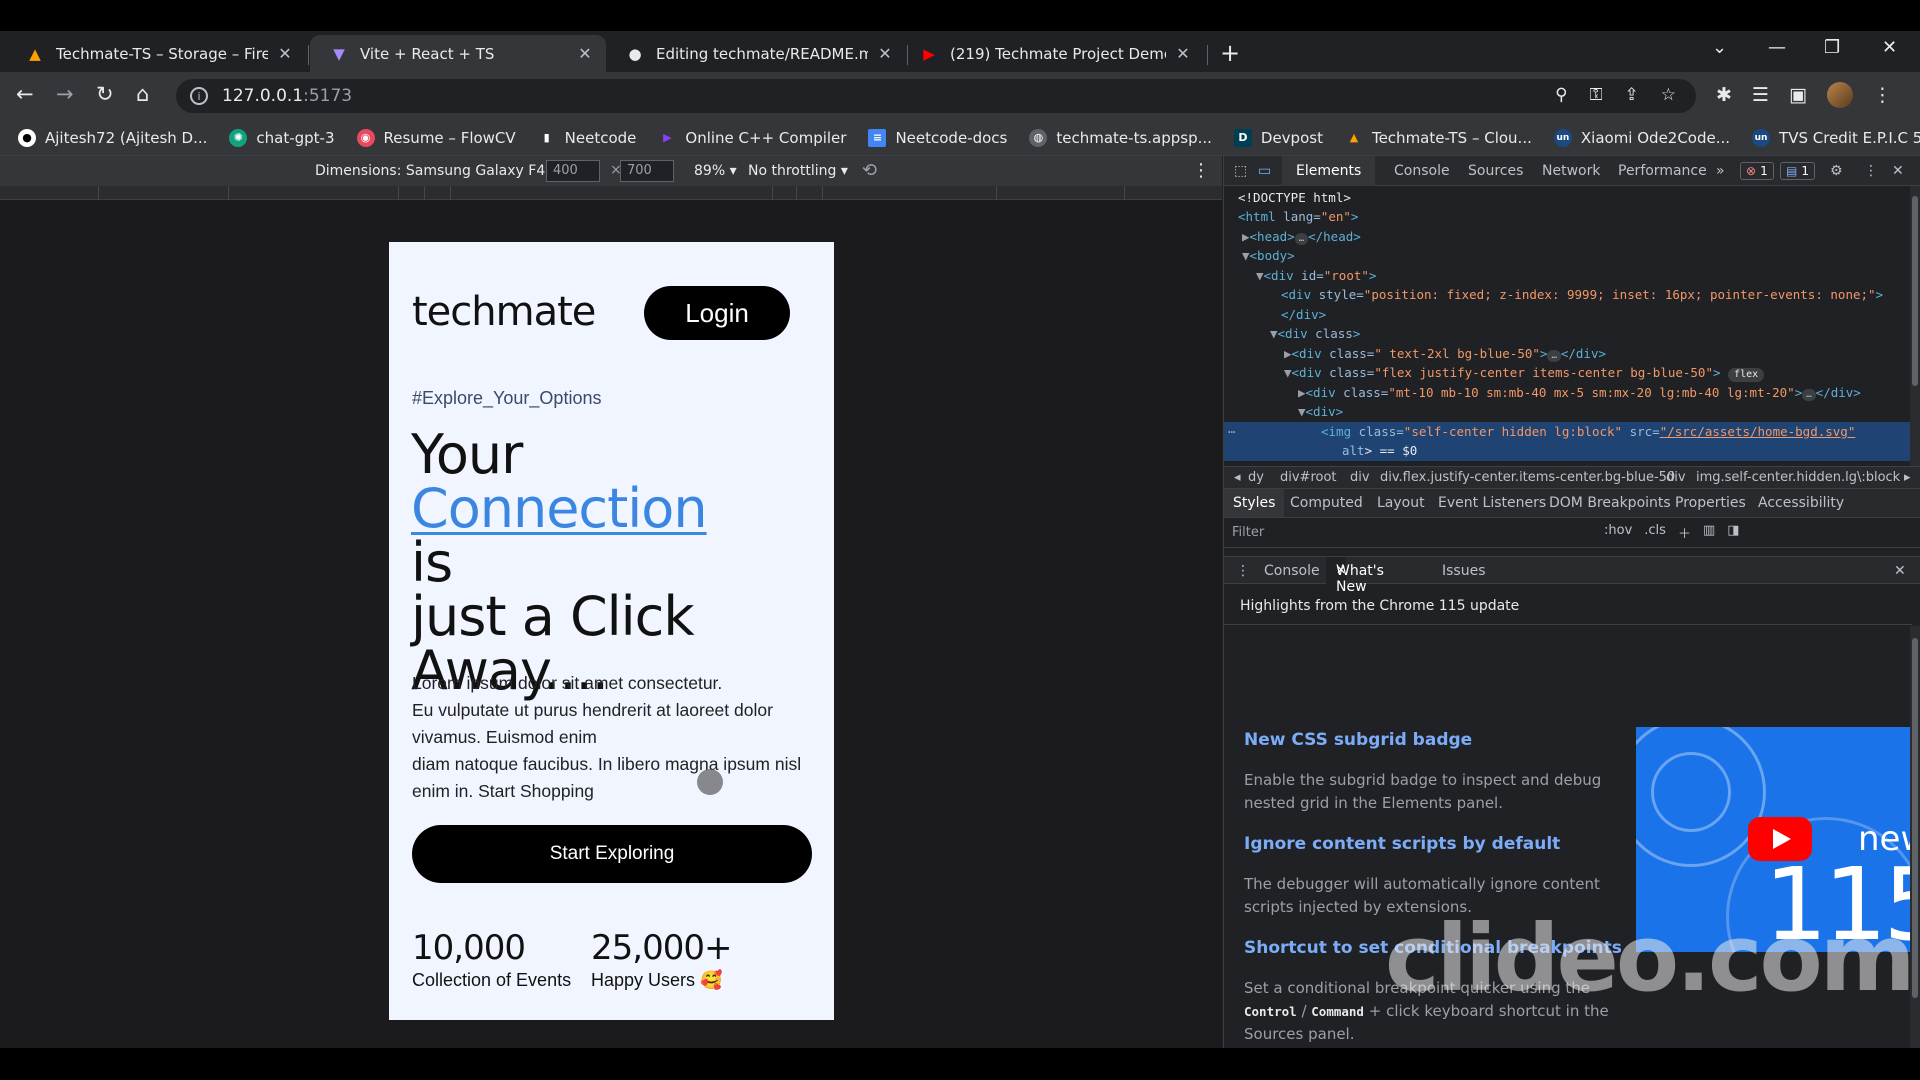 This screenshot has height=1080, width=1920. I want to click on new-tab-button: +, so click(1230, 53).